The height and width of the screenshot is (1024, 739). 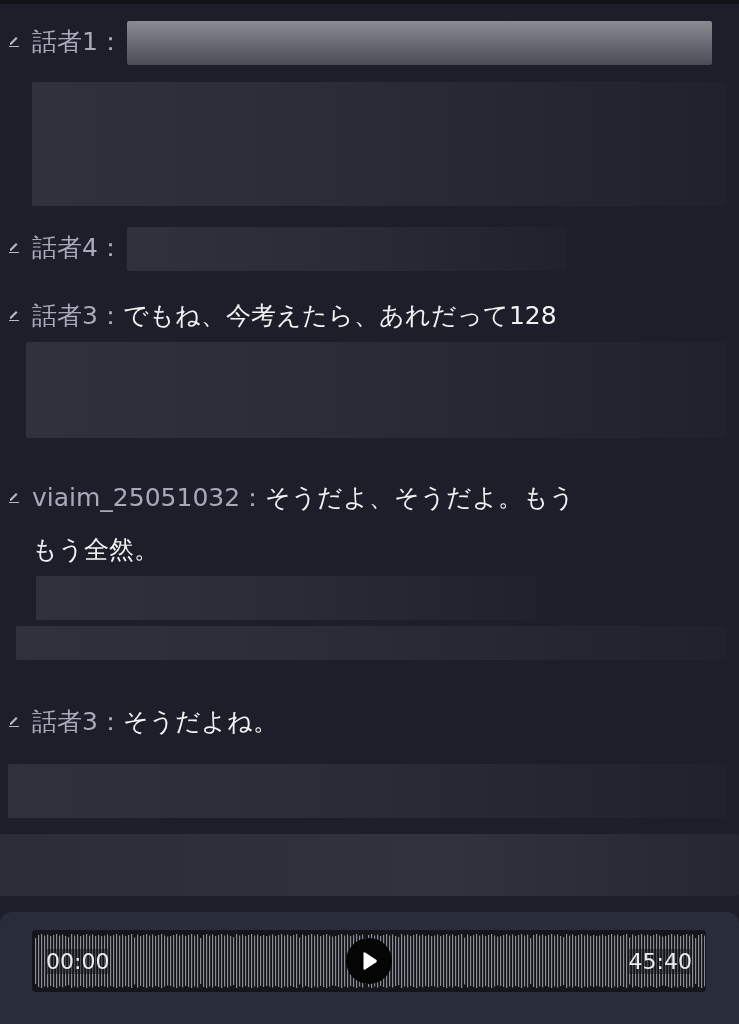 I want to click on audio-waveform: 00:00 45:40, so click(x=369, y=961).